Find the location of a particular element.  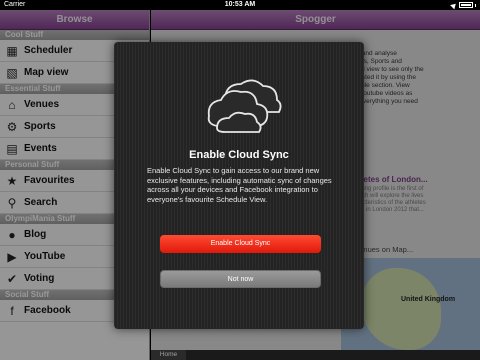

battery-indicator is located at coordinates (463, 5).